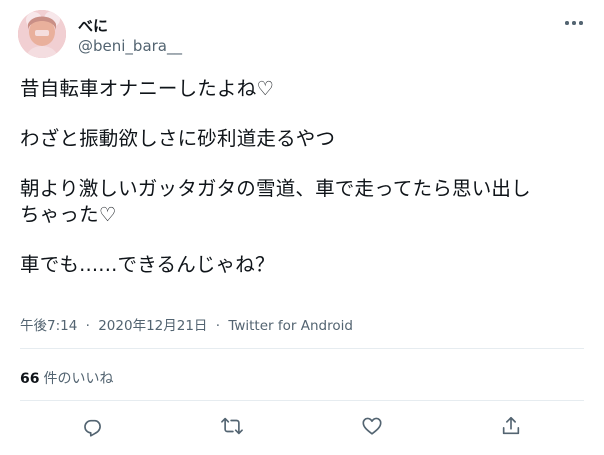  Describe the element at coordinates (147, 88) in the screenshot. I see `tweet-line: 昔自転車オナニーしたよね♡` at that location.